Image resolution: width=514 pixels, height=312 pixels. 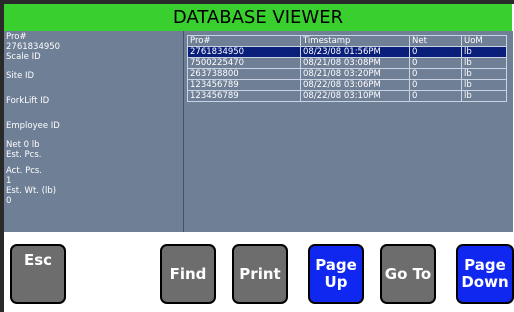 What do you see at coordinates (355, 52) in the screenshot?
I see `table-cell: 08/23/08 01:56PM` at bounding box center [355, 52].